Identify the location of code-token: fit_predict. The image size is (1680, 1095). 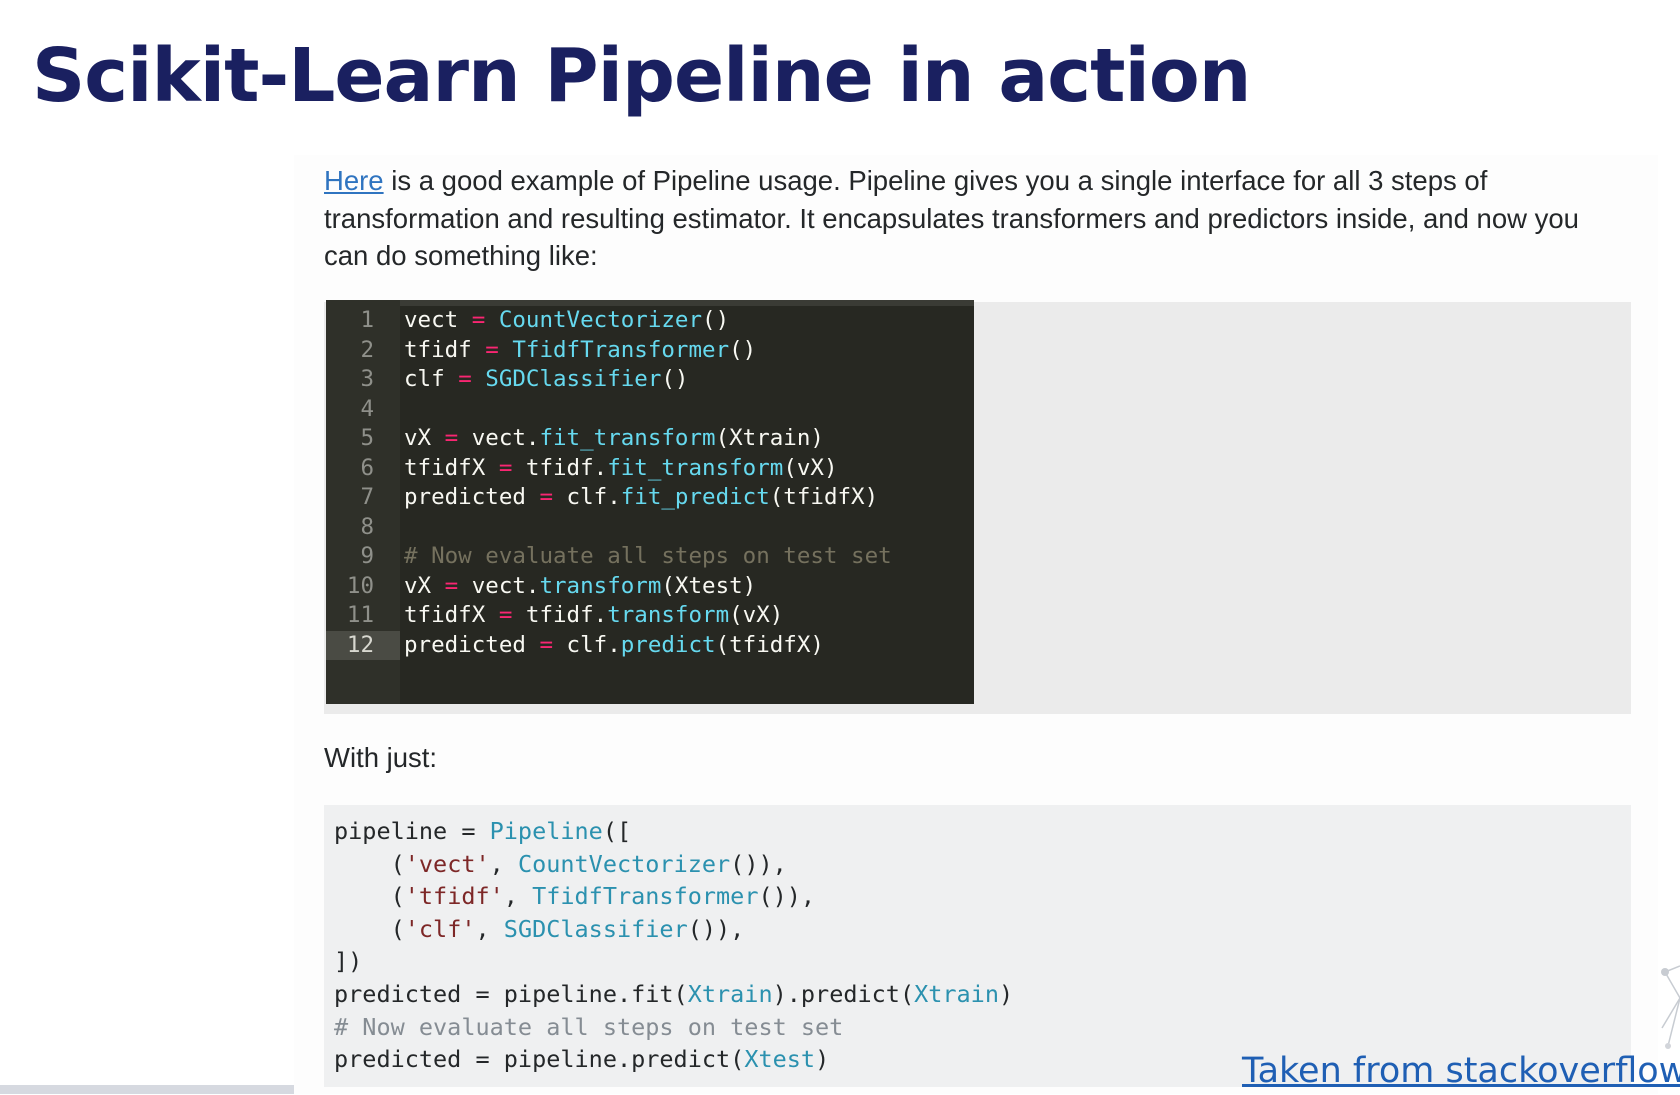
(695, 497).